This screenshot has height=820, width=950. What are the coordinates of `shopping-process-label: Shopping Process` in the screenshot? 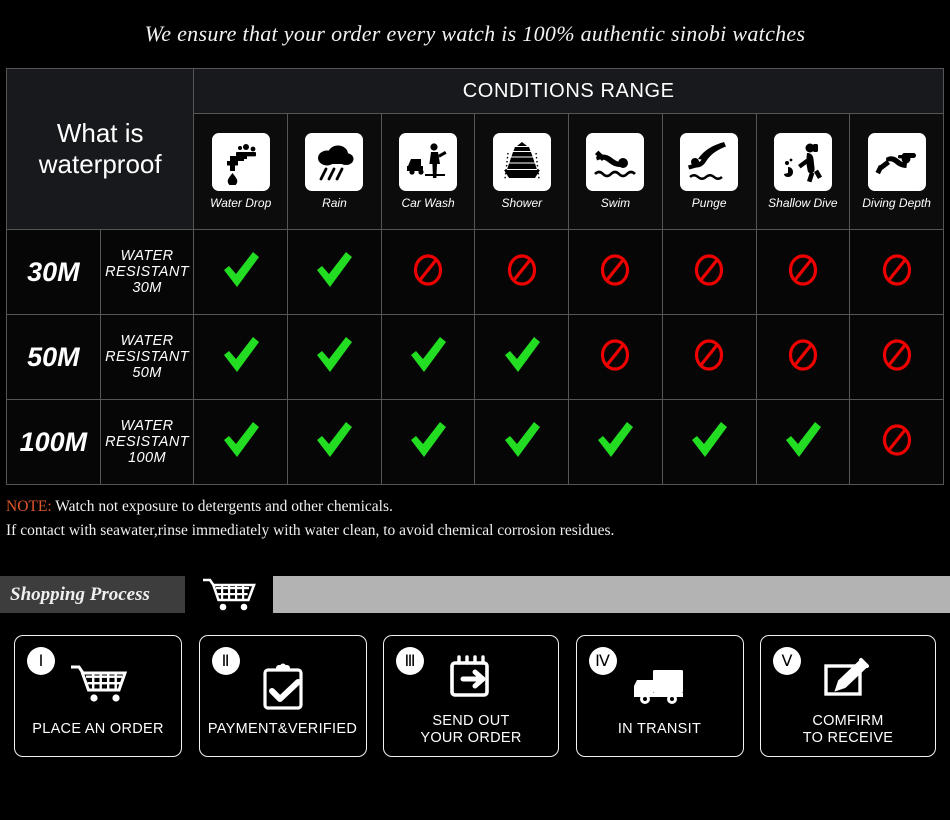 It's located at (80, 594).